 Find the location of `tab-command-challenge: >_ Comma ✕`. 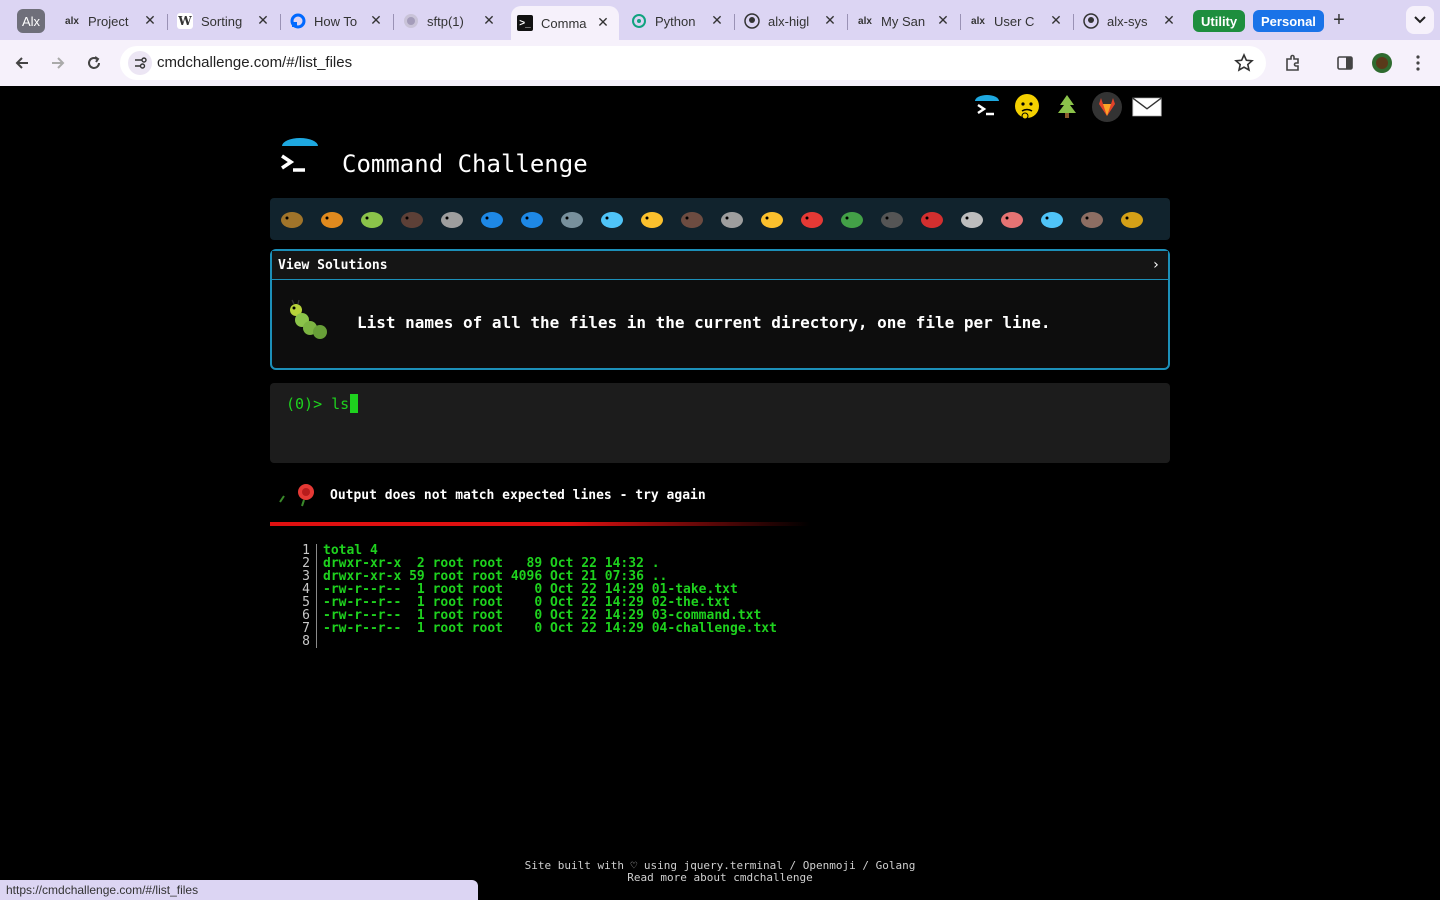

tab-command-challenge: >_ Comma ✕ is located at coordinates (565, 23).